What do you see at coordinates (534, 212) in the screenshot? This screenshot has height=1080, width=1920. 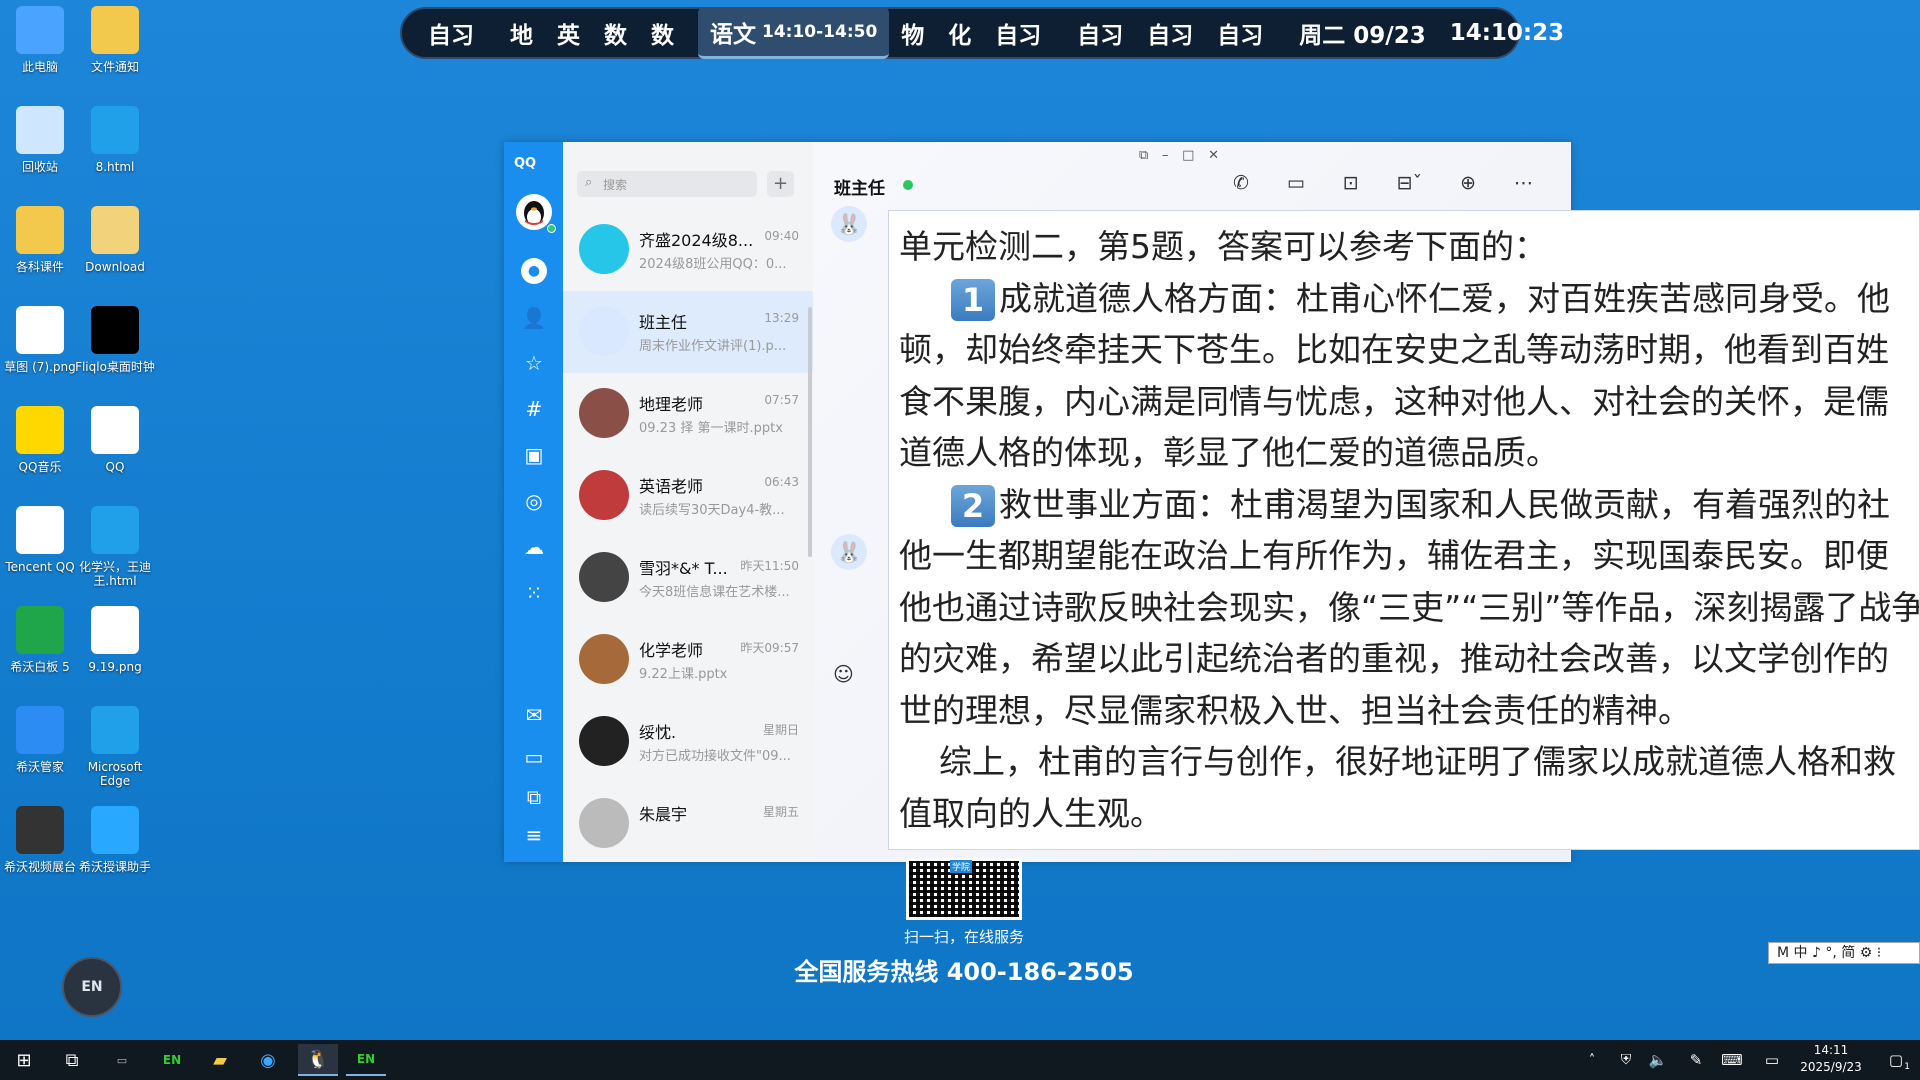 I see `avatar` at bounding box center [534, 212].